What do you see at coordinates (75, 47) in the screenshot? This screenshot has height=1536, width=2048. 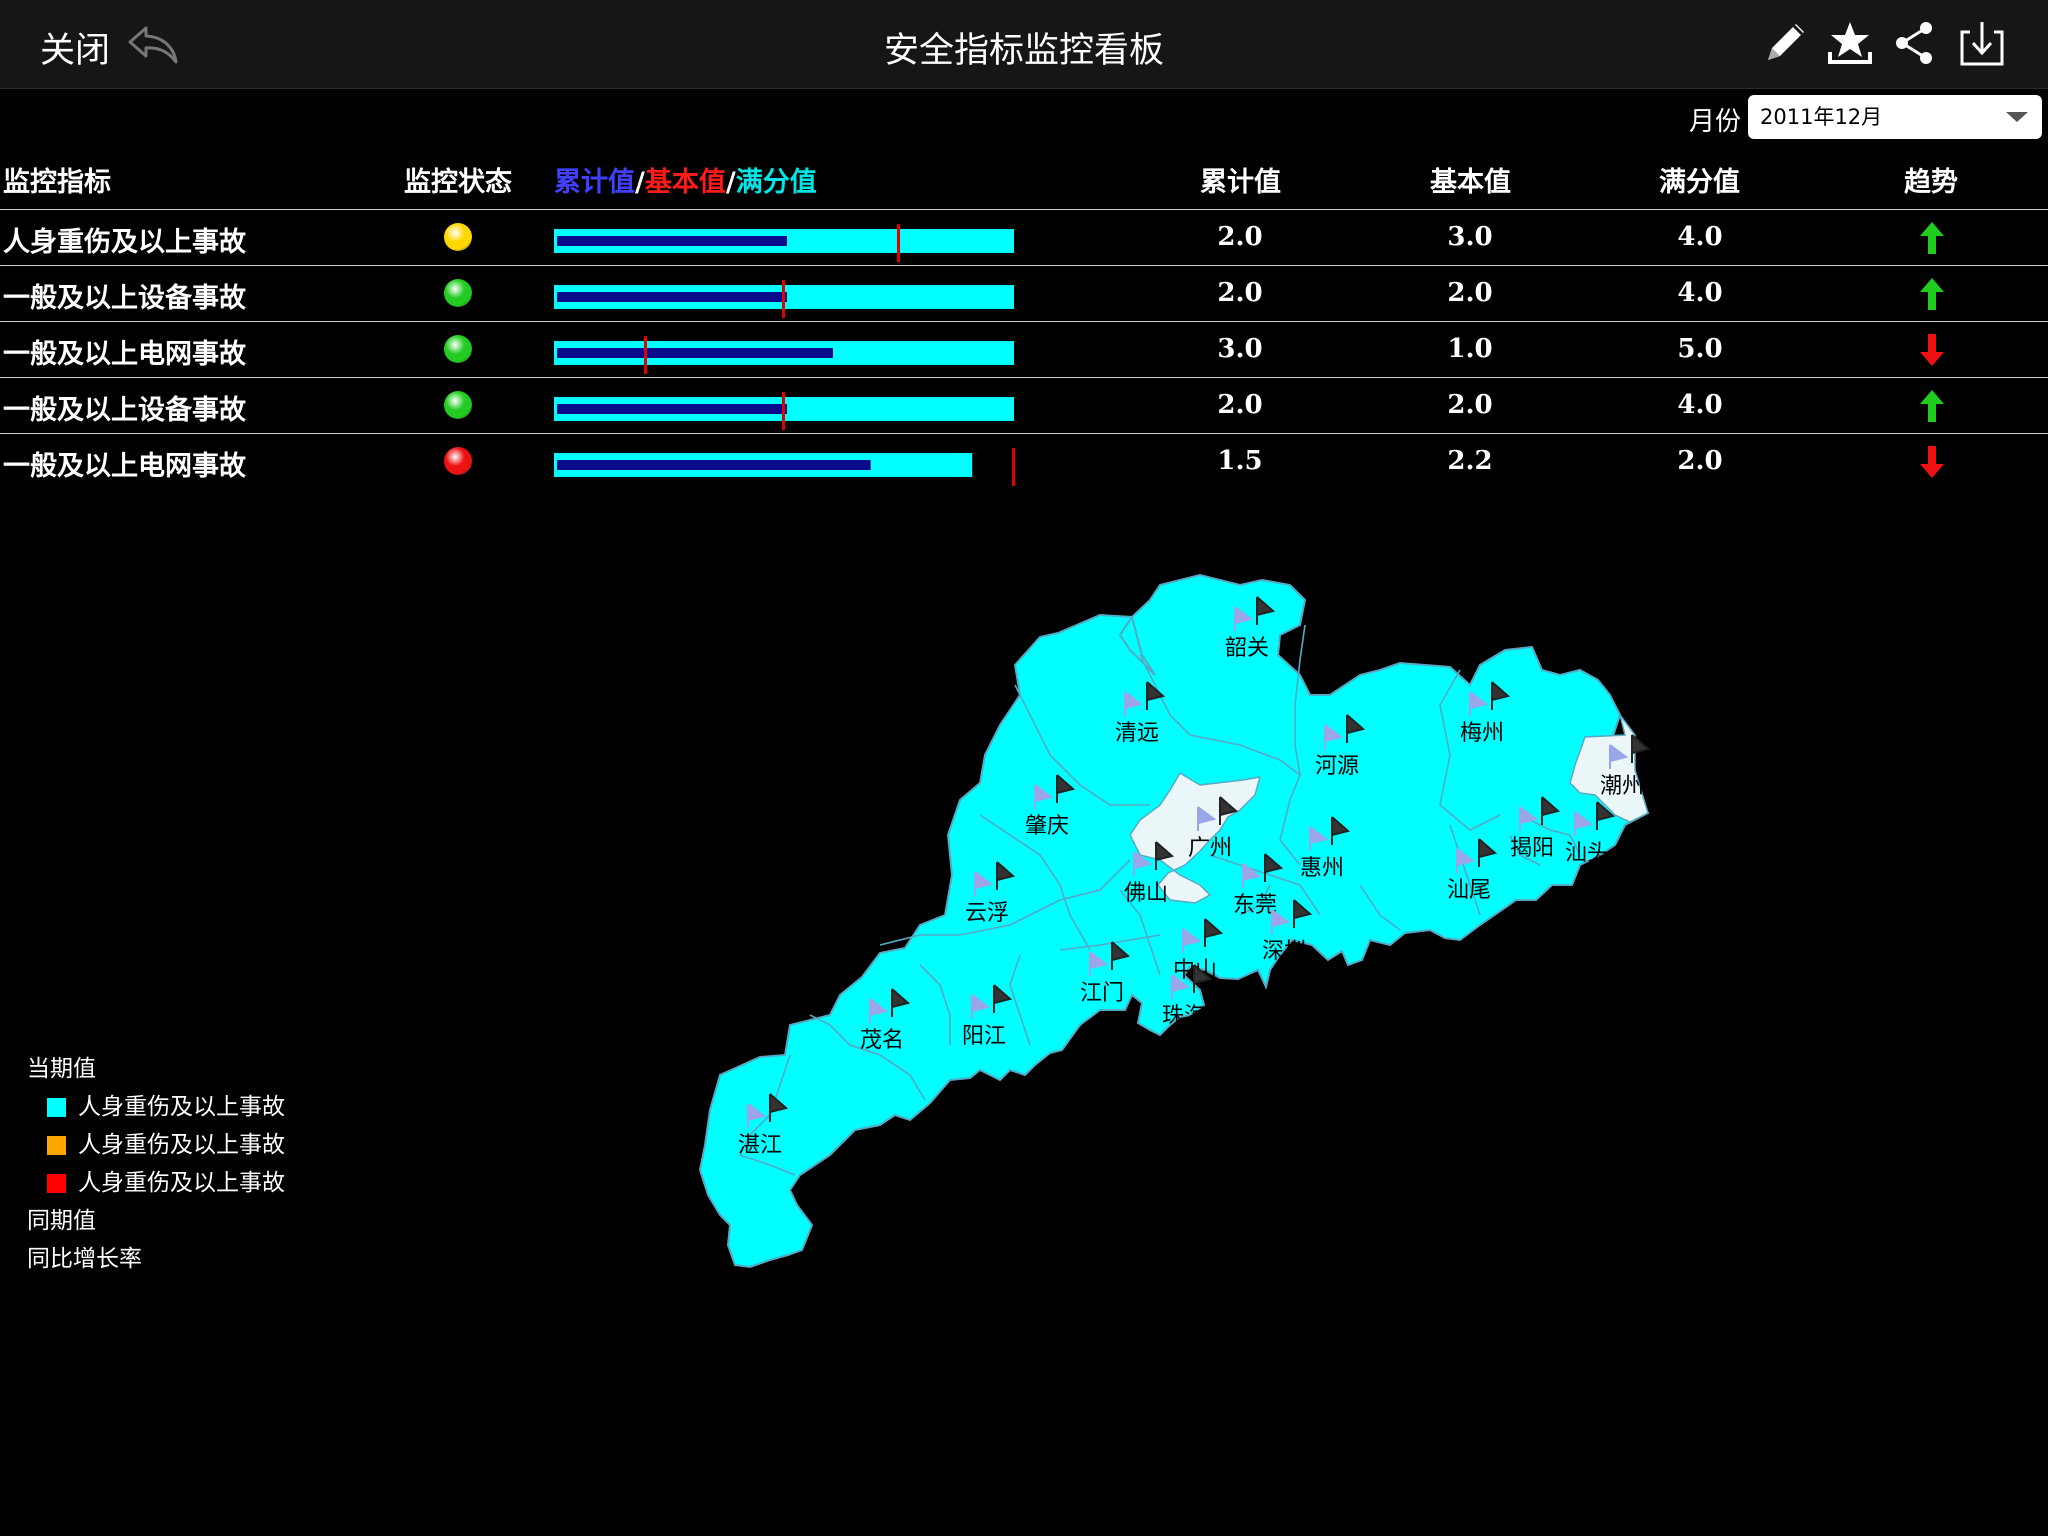 I see `close-button: 关闭` at bounding box center [75, 47].